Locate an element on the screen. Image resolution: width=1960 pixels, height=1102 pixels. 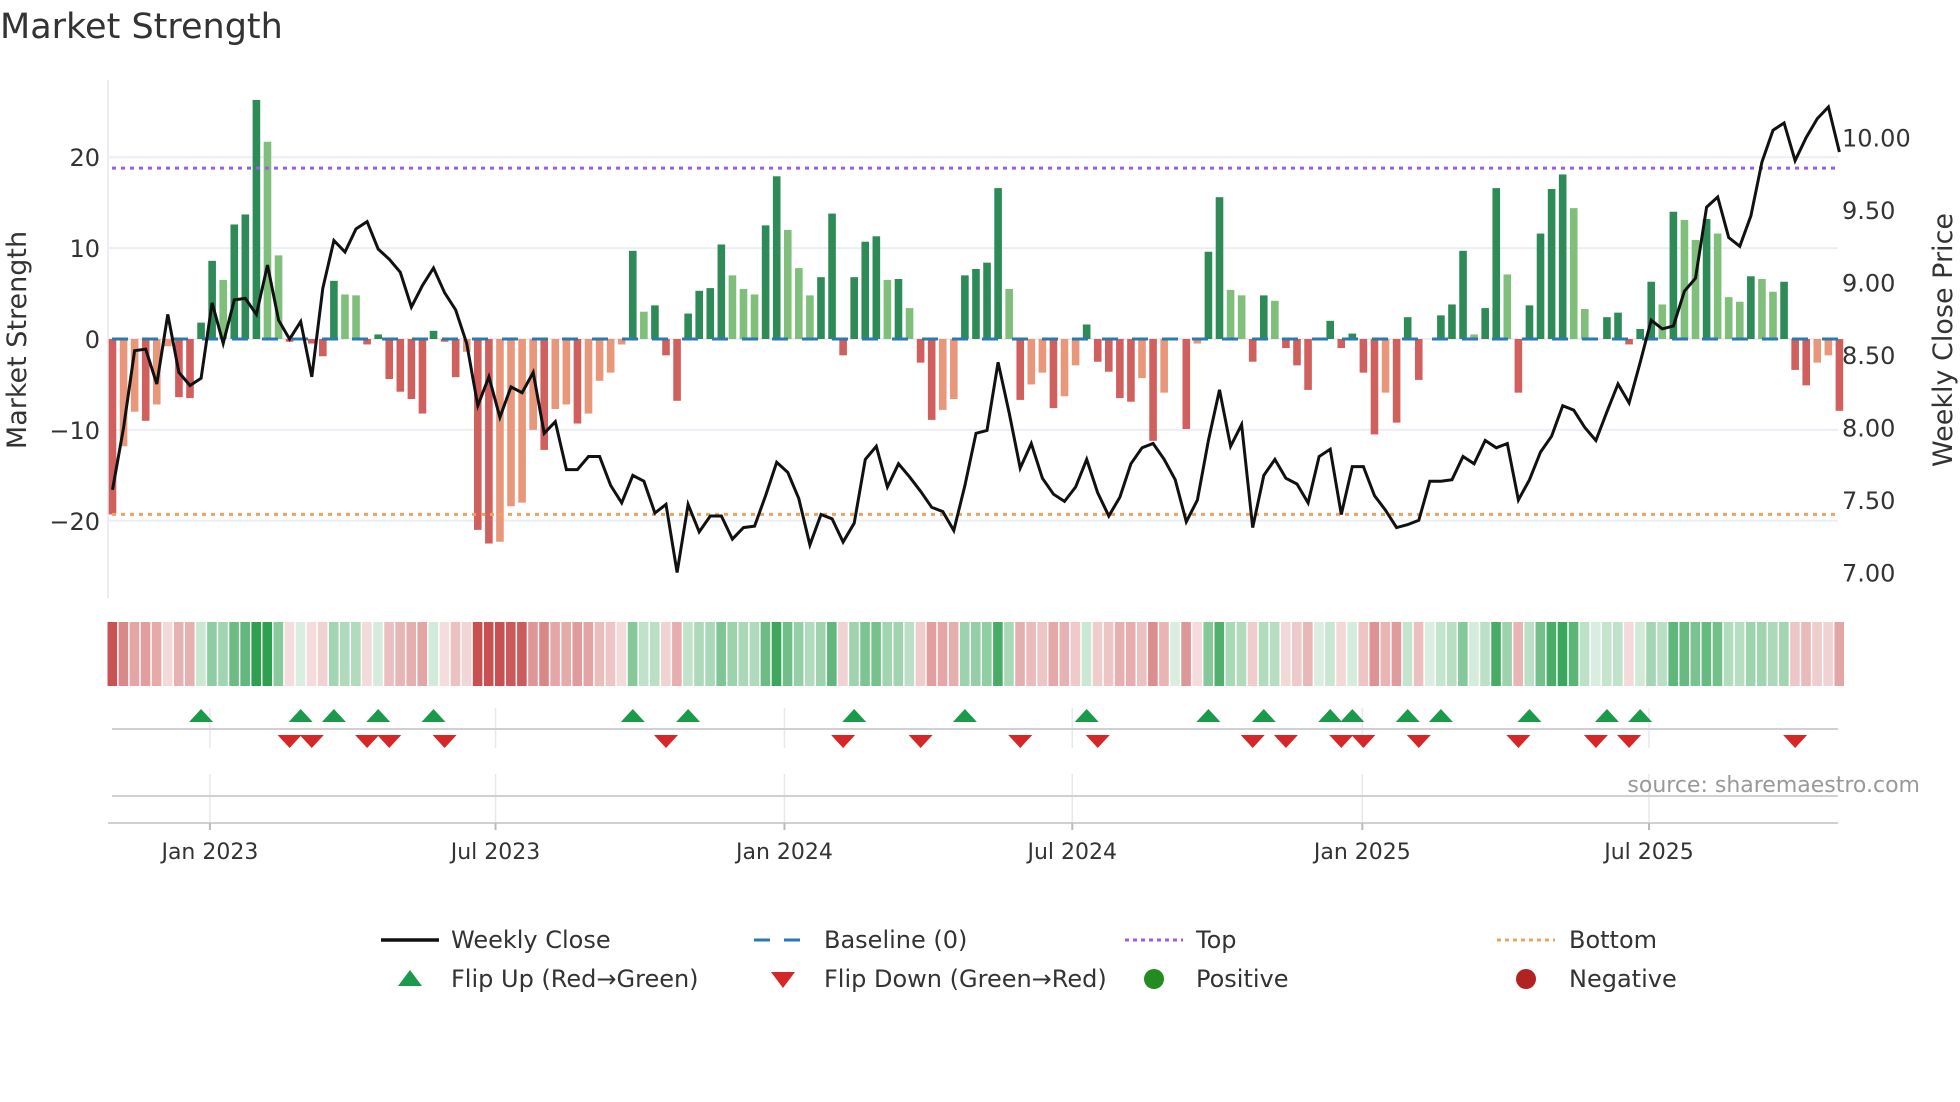
x-tick-label: Jul 2025 is located at coordinates (1648, 852).